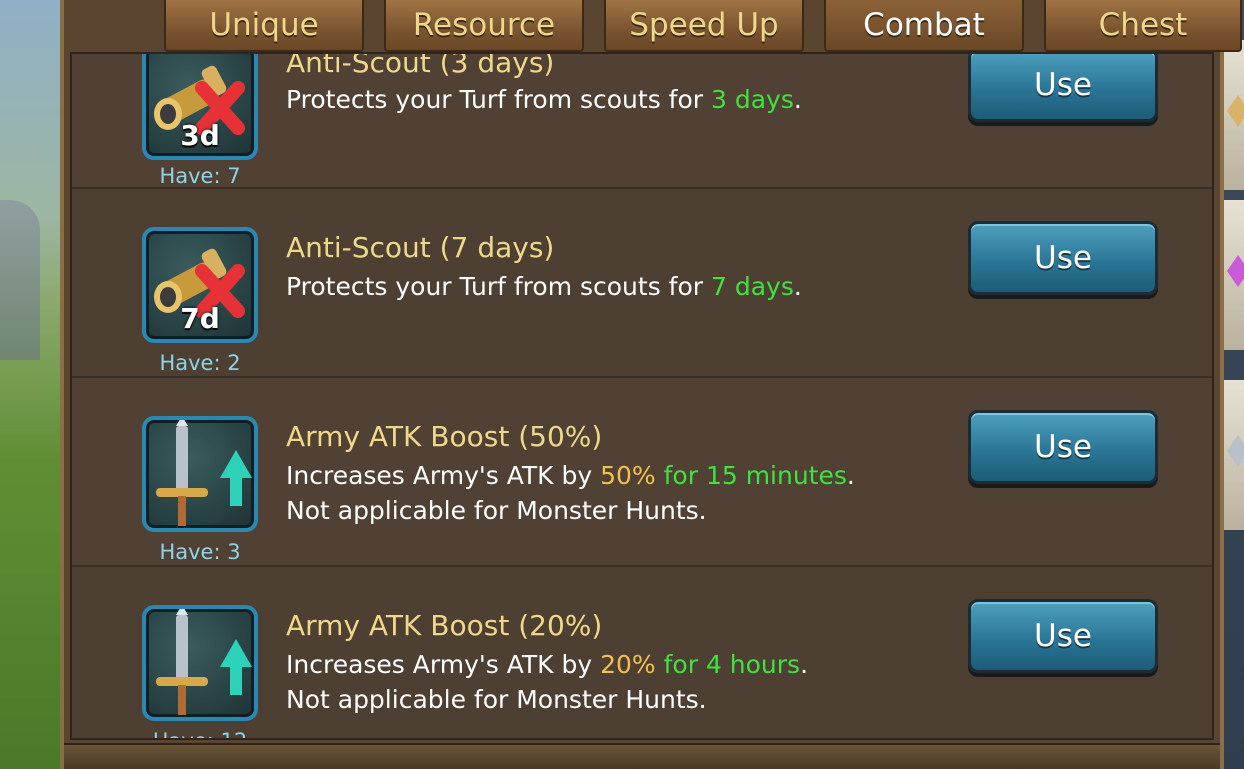  Describe the element at coordinates (420, 65) in the screenshot. I see `item-title: Anti-Scout (3 days)` at that location.